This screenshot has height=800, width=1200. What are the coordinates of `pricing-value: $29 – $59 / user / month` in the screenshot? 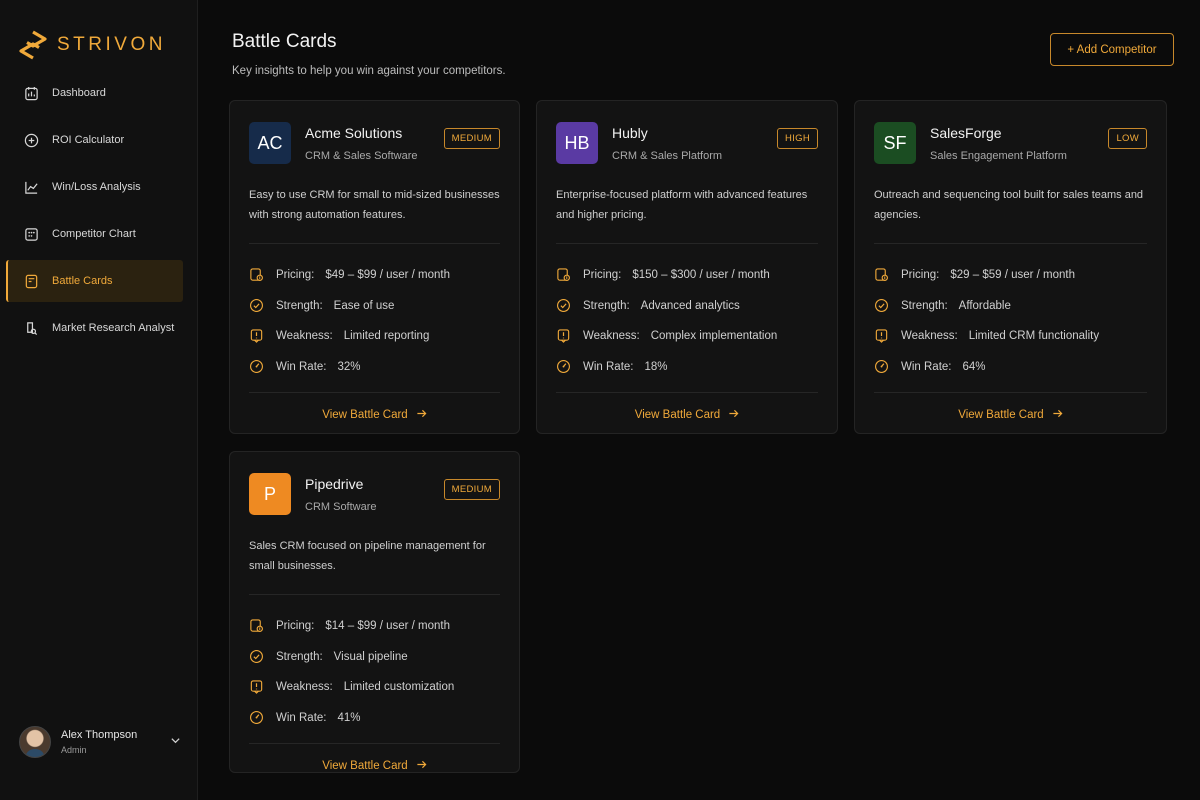 It's located at (1013, 275).